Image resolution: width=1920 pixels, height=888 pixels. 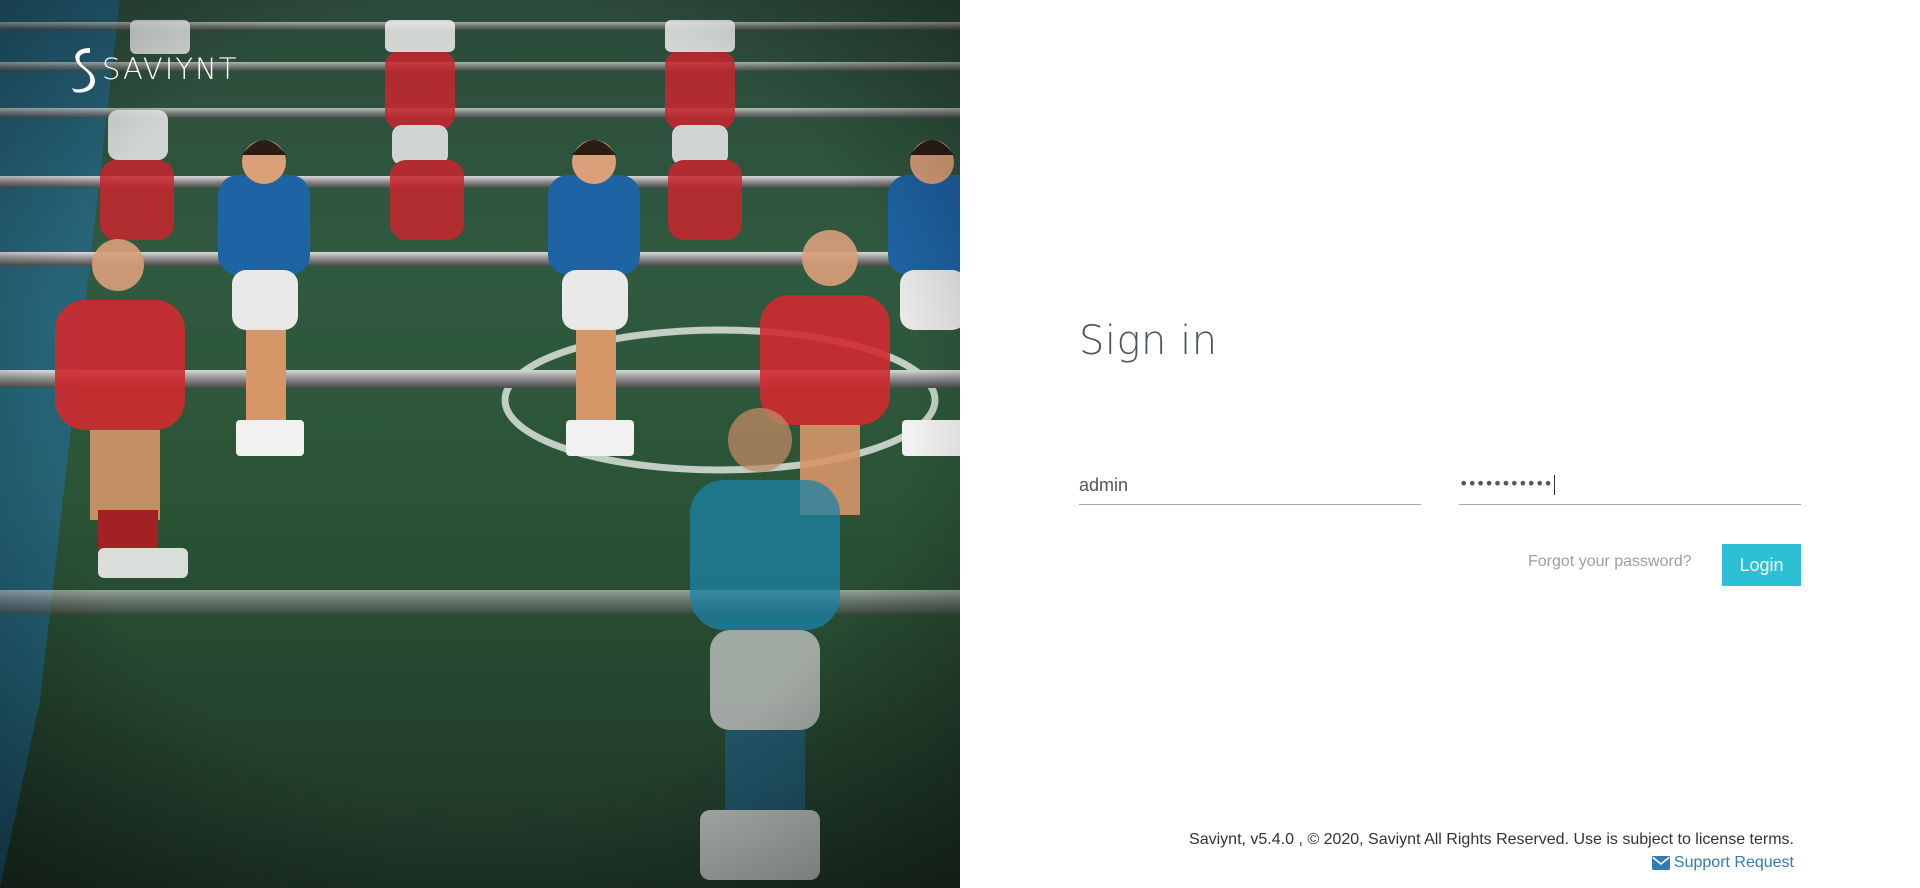 I want to click on support-request-label: Support Request, so click(x=1733, y=862).